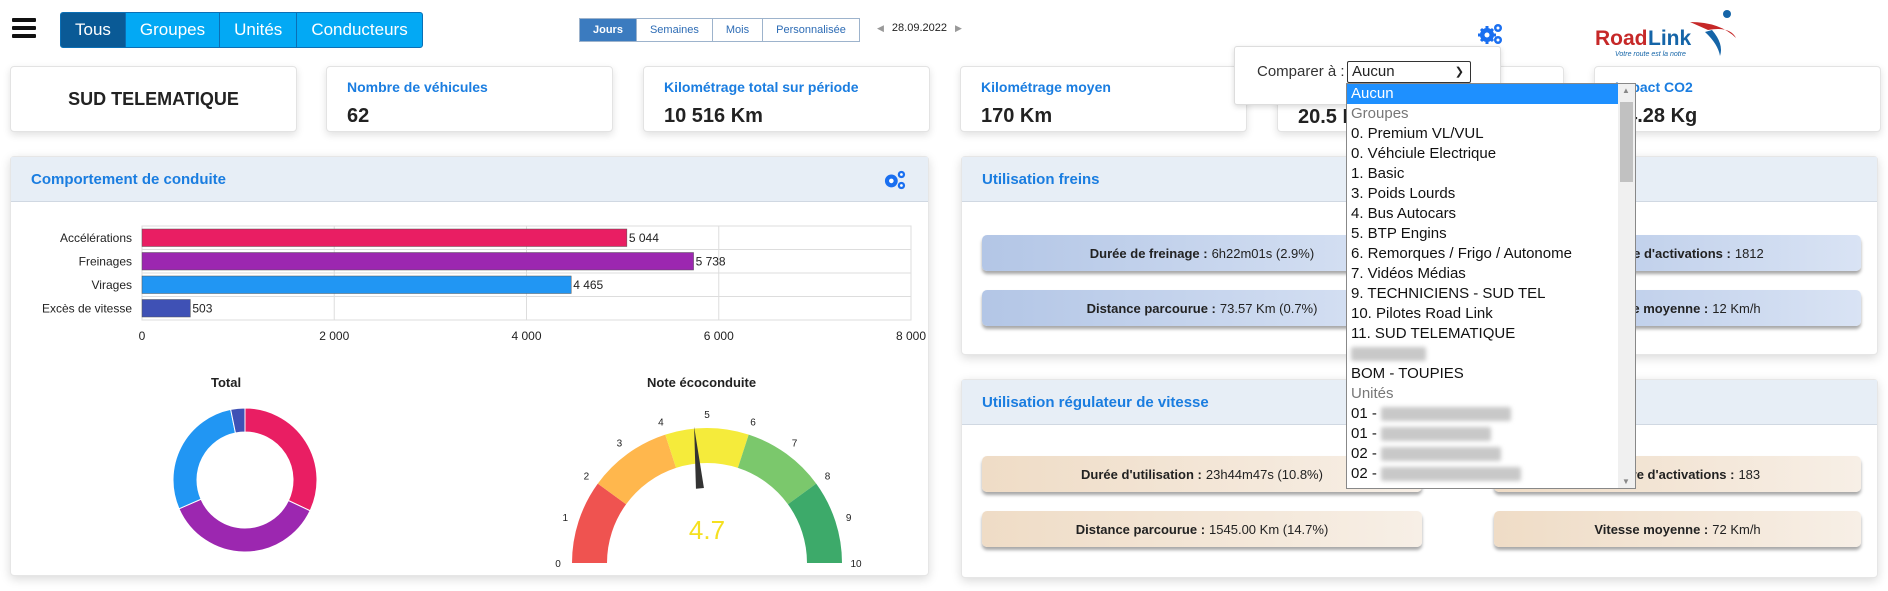 Image resolution: width=1888 pixels, height=591 pixels. What do you see at coordinates (608, 30) in the screenshot?
I see `tab-jours: Jours` at bounding box center [608, 30].